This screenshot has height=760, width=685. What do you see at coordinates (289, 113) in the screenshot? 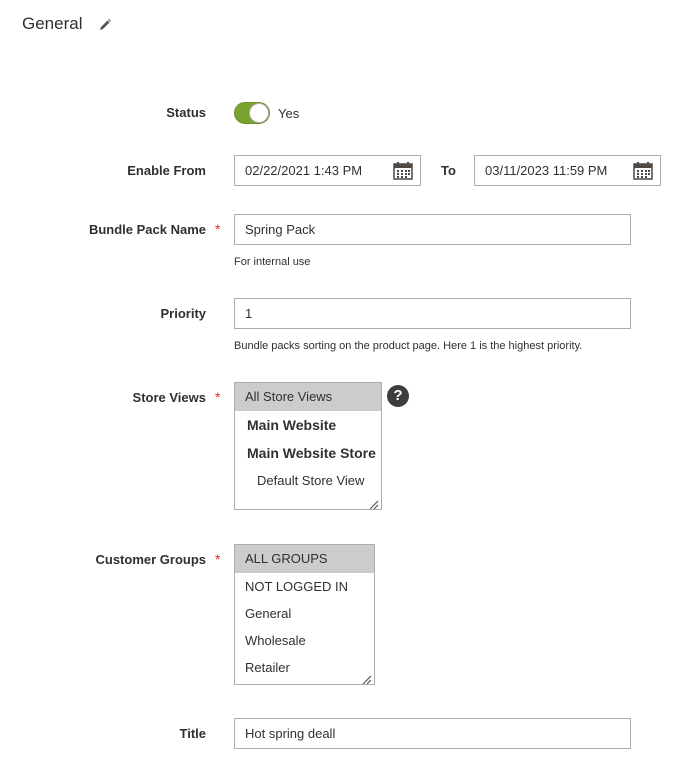
I see `status-value: Yes` at bounding box center [289, 113].